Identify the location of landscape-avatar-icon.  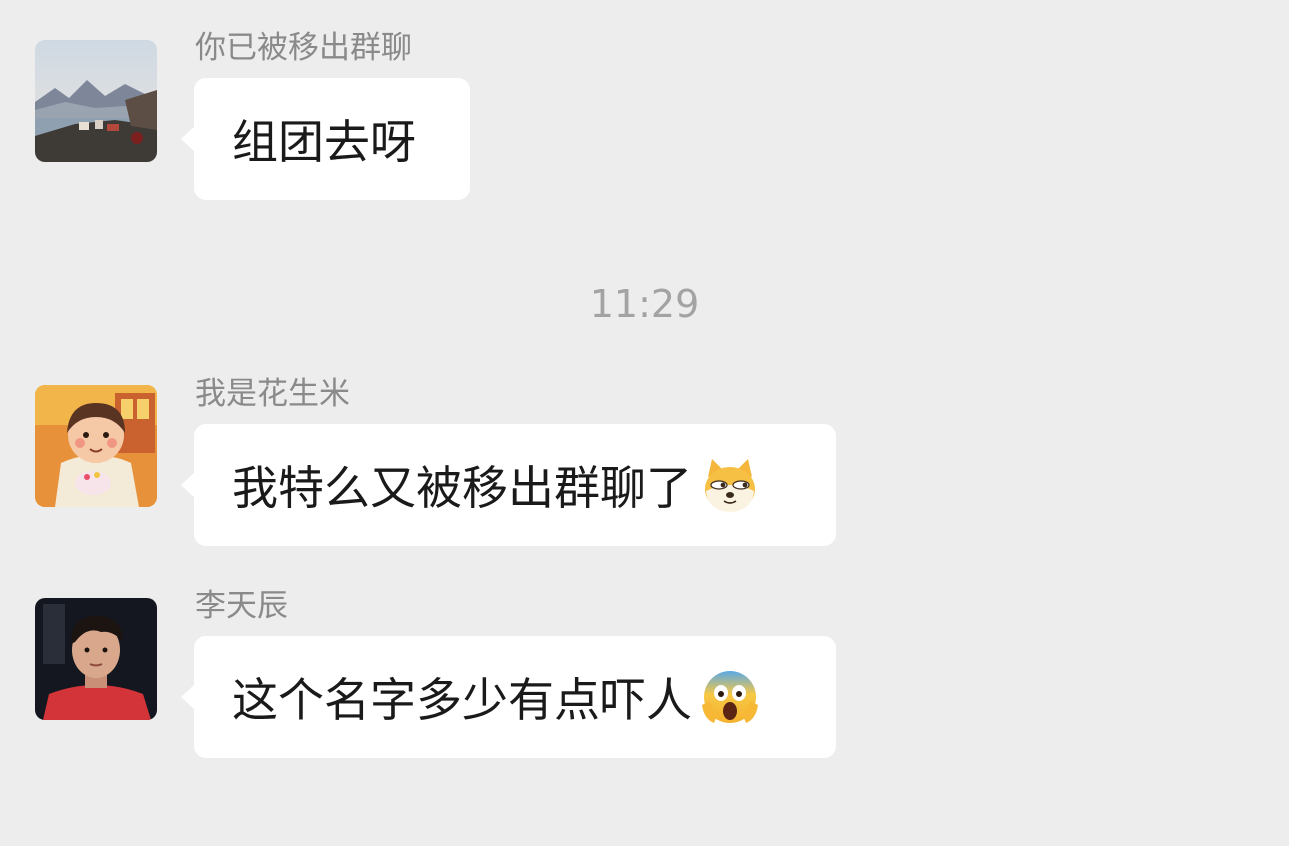
(96, 101).